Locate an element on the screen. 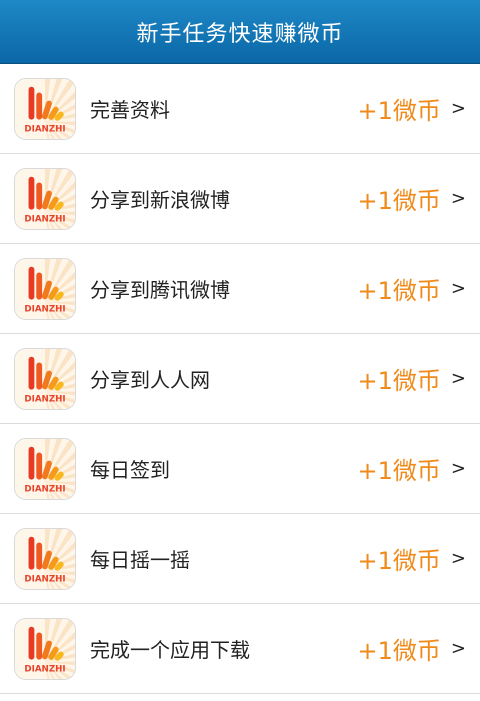 This screenshot has width=480, height=701. task-label: 完善资料 is located at coordinates (130, 110).